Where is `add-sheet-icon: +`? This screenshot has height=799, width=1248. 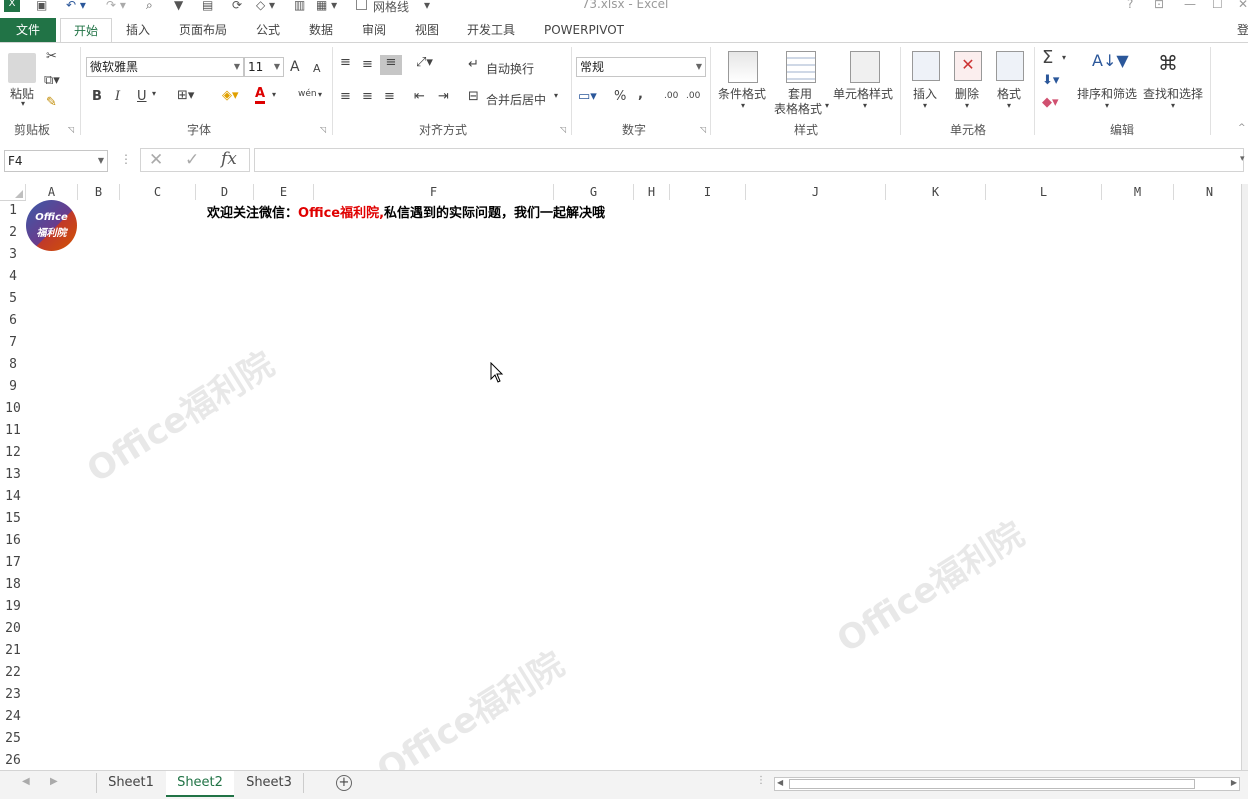 add-sheet-icon: + is located at coordinates (344, 783).